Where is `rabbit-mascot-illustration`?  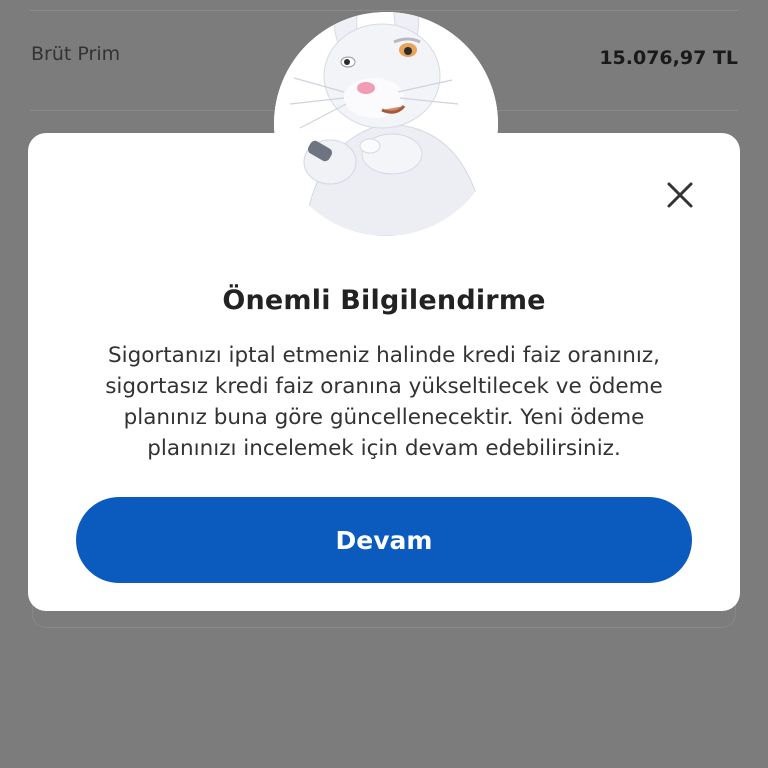
rabbit-mascot-illustration is located at coordinates (386, 124).